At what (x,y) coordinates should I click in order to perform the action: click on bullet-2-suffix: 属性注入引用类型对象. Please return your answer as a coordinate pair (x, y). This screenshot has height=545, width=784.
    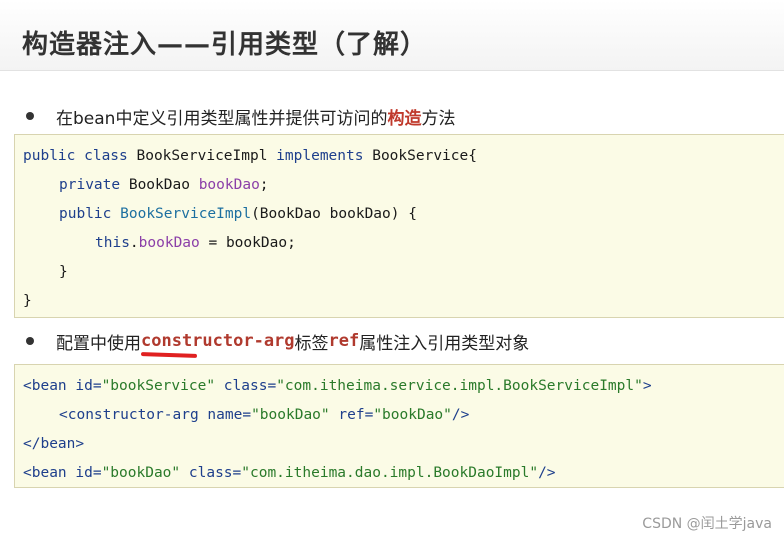
    Looking at the image, I should click on (444, 343).